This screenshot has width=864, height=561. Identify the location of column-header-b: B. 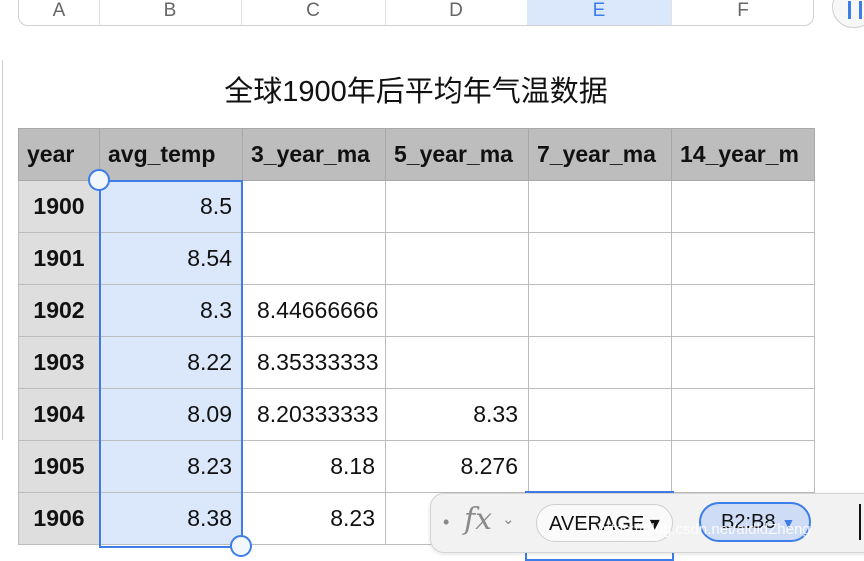
(170, 12).